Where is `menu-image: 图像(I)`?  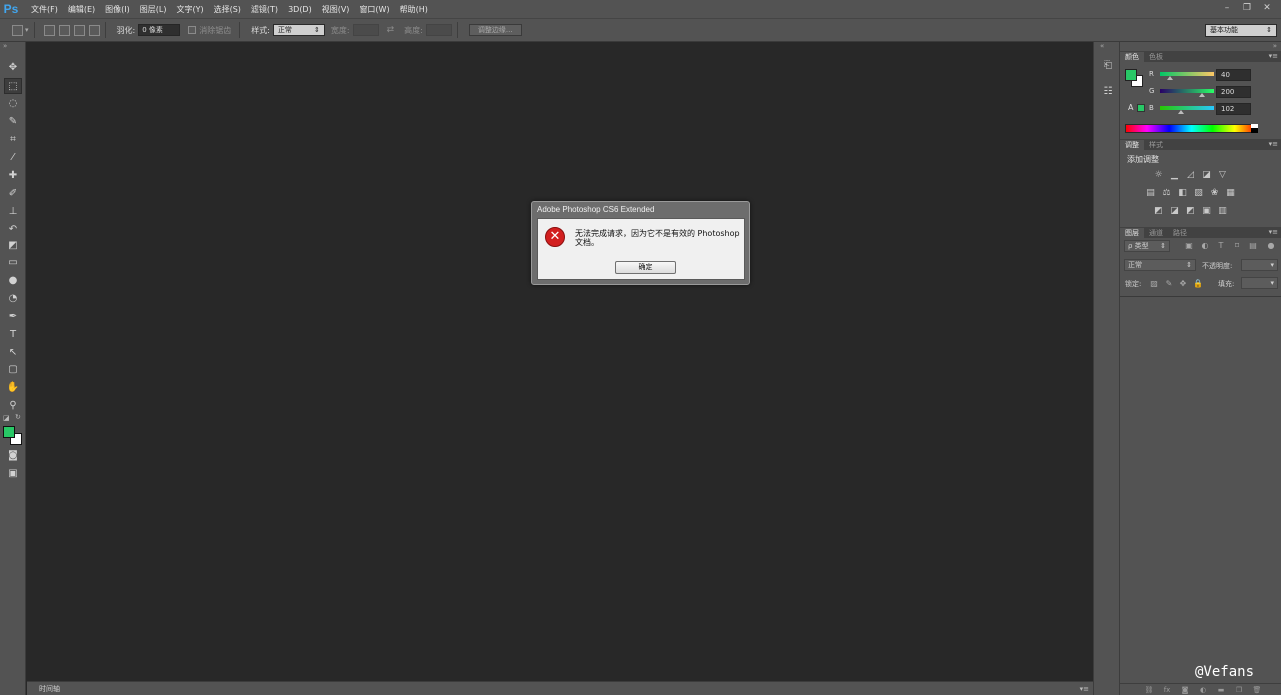 menu-image: 图像(I) is located at coordinates (117, 9).